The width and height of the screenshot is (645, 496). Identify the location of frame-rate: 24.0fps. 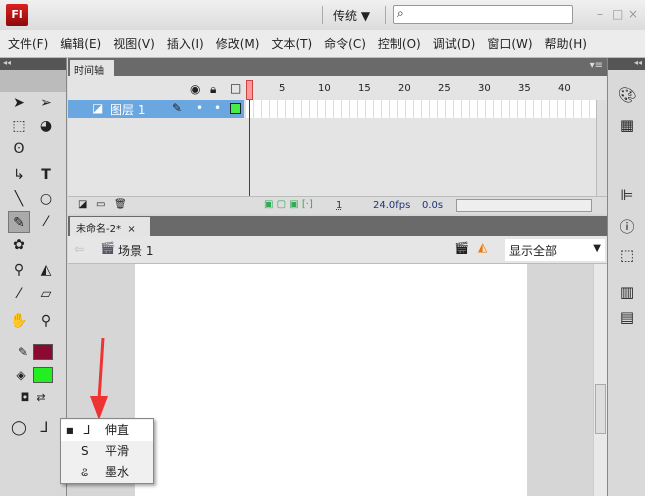
(391, 205).